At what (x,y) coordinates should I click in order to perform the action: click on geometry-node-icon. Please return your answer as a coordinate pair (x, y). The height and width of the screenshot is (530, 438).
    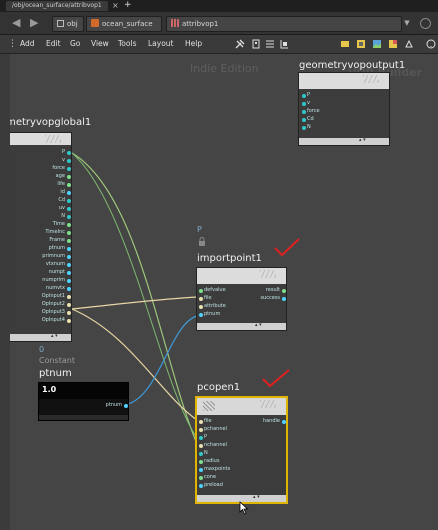
    Looking at the image, I should click on (95, 23).